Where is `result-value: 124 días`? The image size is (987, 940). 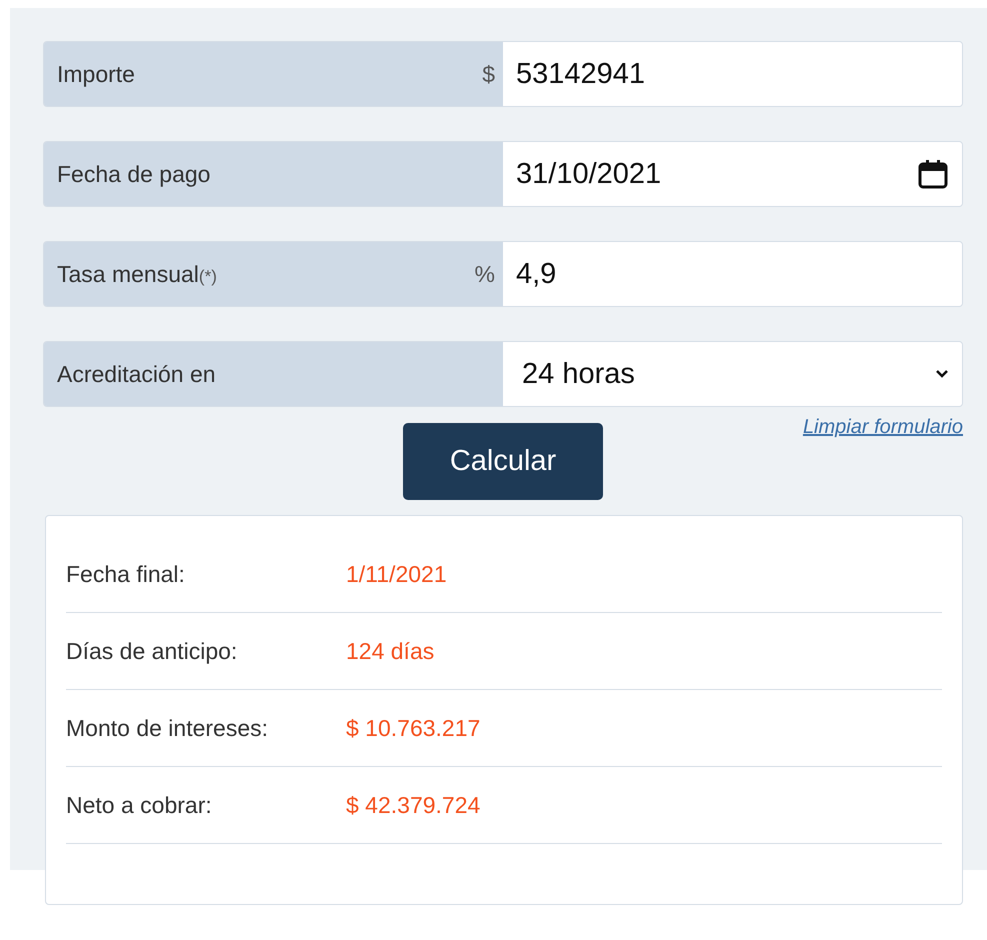
result-value: 124 días is located at coordinates (390, 651).